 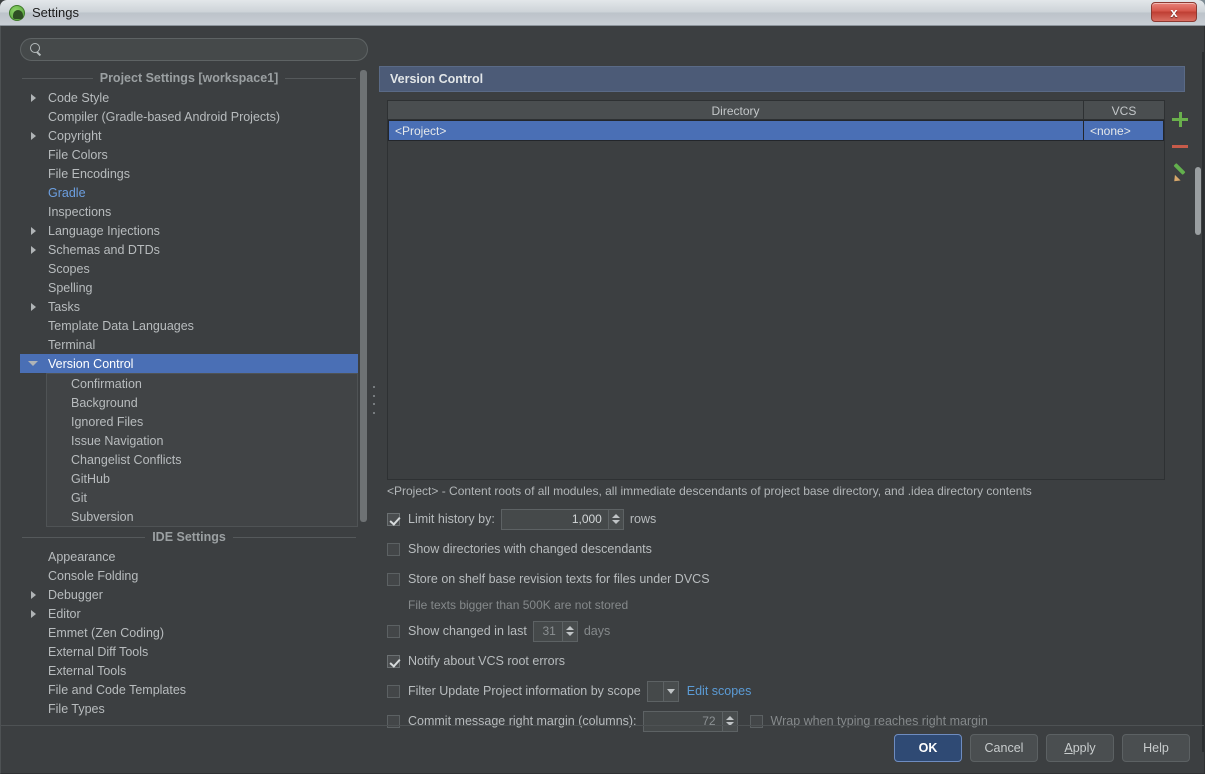 I want to click on cancel-button: Cancel, so click(x=1004, y=748).